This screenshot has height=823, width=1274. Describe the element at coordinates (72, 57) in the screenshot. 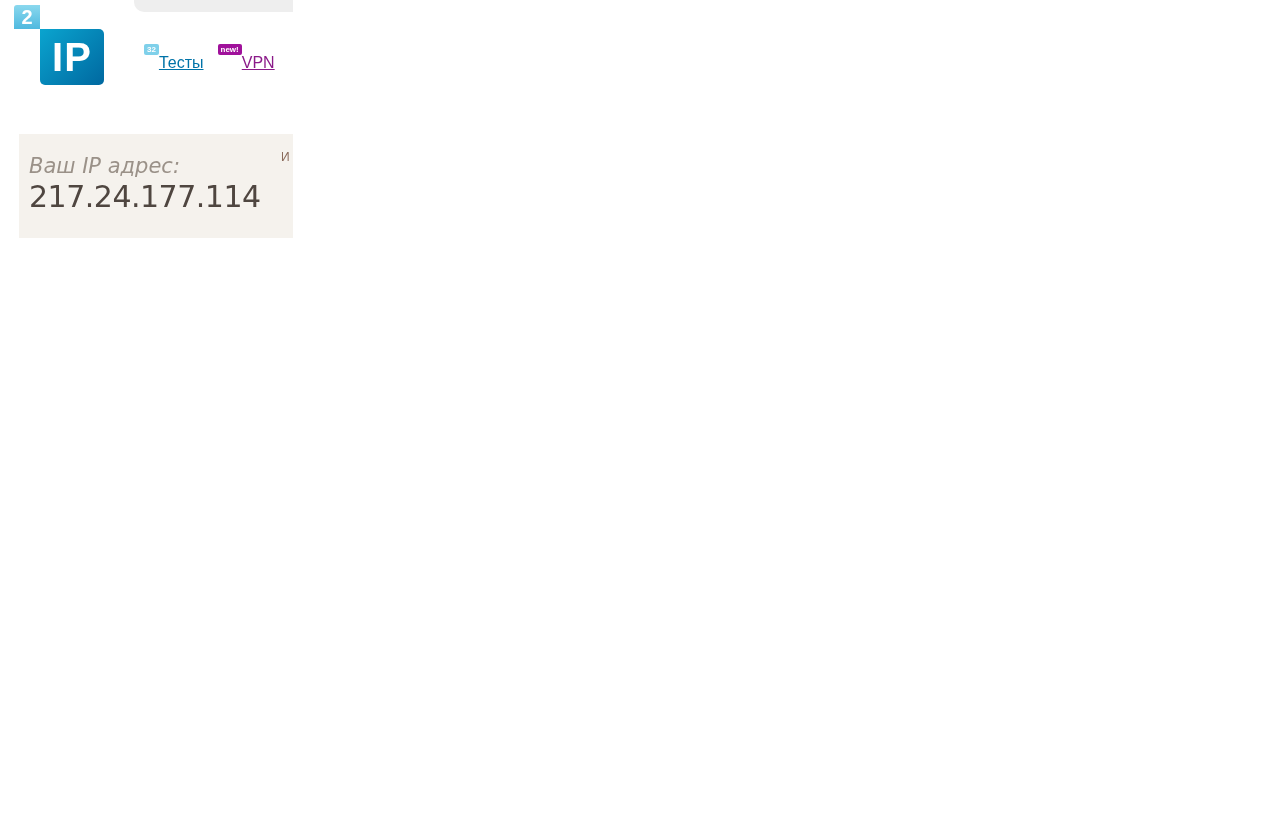

I see `logo-mark: IP` at that location.